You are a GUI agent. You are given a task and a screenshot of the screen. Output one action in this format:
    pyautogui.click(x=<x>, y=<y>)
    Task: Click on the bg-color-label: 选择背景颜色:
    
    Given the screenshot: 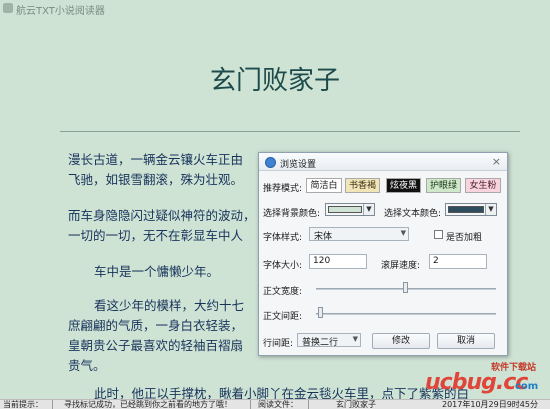 What is the action you would take?
    pyautogui.click(x=292, y=214)
    